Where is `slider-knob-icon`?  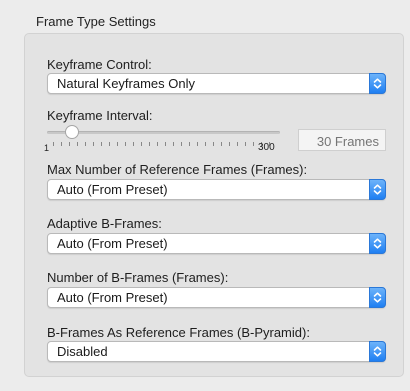 slider-knob-icon is located at coordinates (72, 132).